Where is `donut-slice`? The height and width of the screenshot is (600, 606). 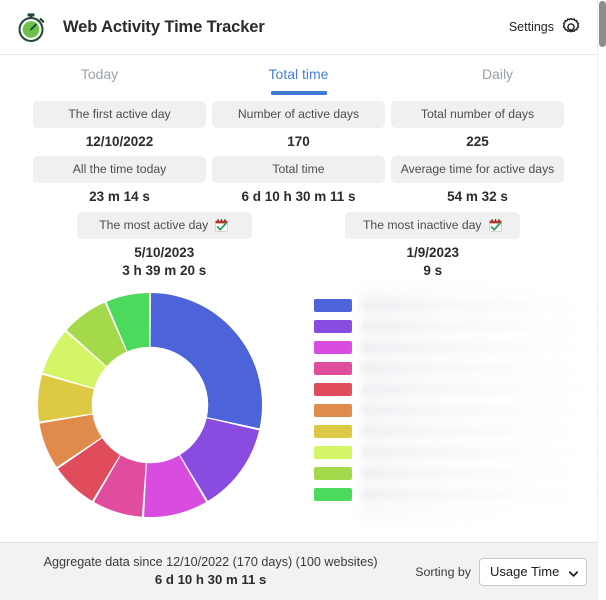 donut-slice is located at coordinates (206, 361).